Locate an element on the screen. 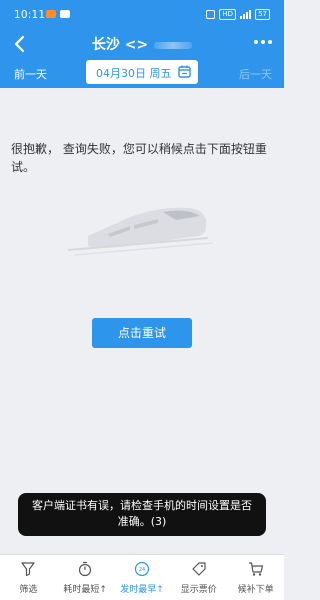 This screenshot has height=600, width=320. tab-show-price: 显示票价 is located at coordinates (198, 577).